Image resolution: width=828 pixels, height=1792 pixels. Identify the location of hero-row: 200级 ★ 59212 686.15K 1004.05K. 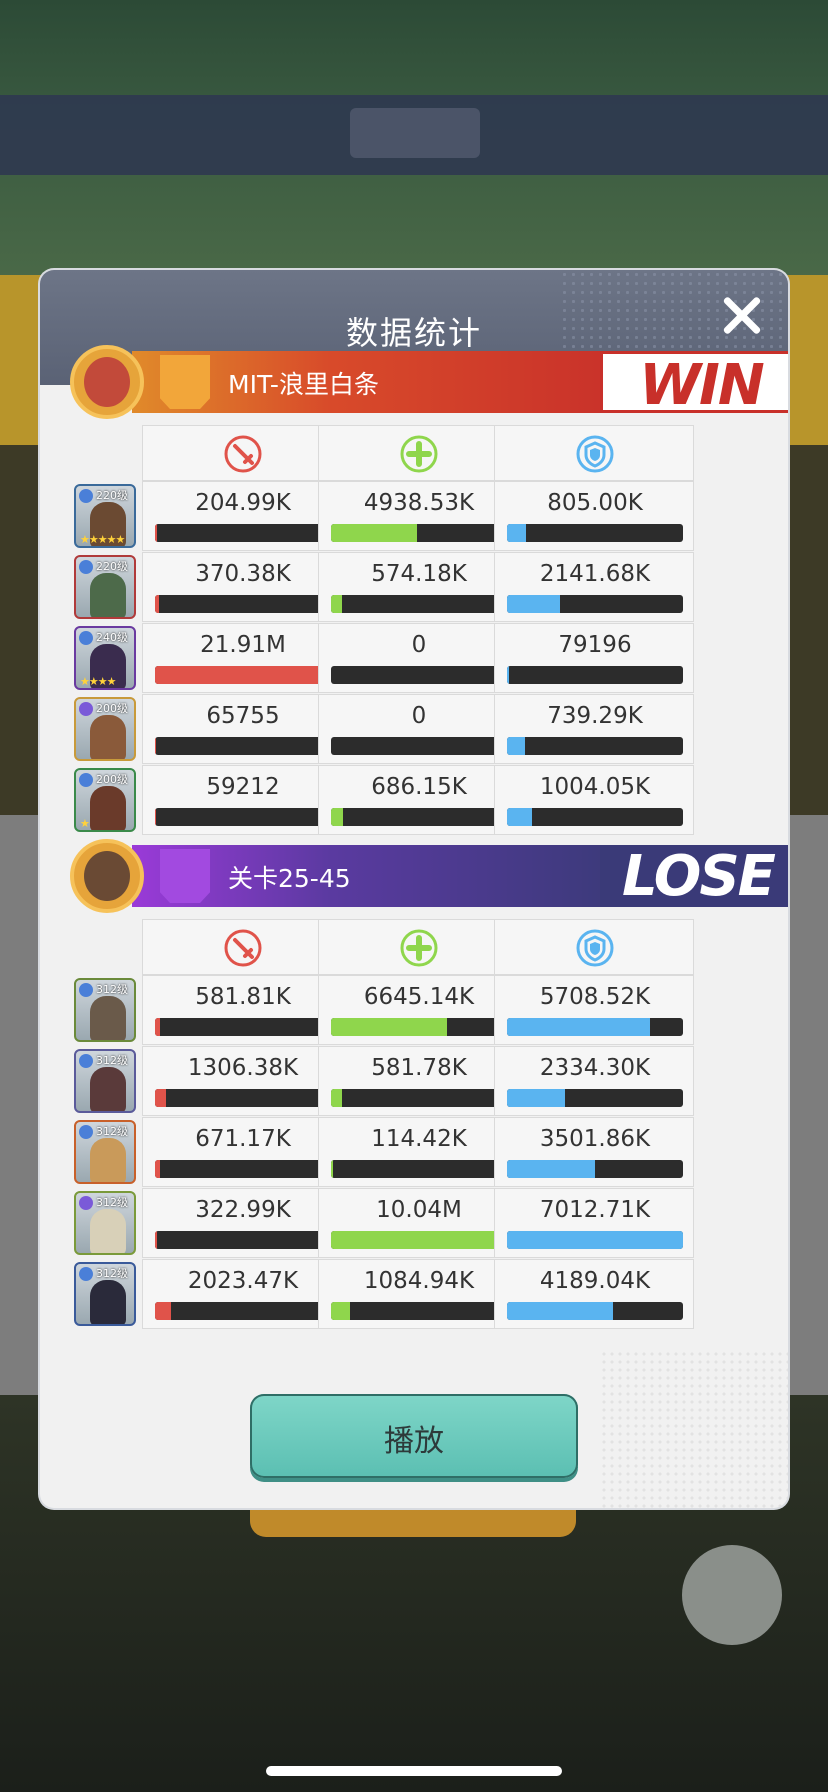
(420, 800).